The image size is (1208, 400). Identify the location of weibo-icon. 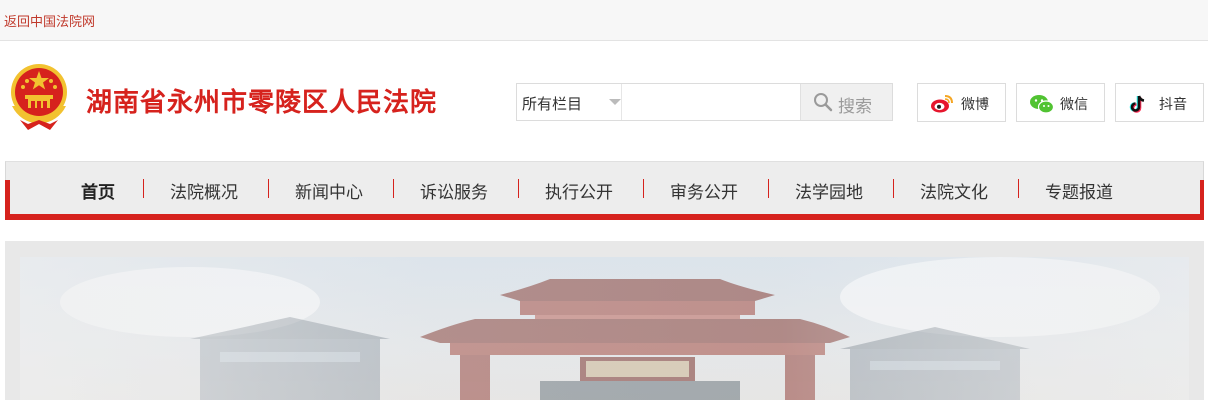
(942, 104).